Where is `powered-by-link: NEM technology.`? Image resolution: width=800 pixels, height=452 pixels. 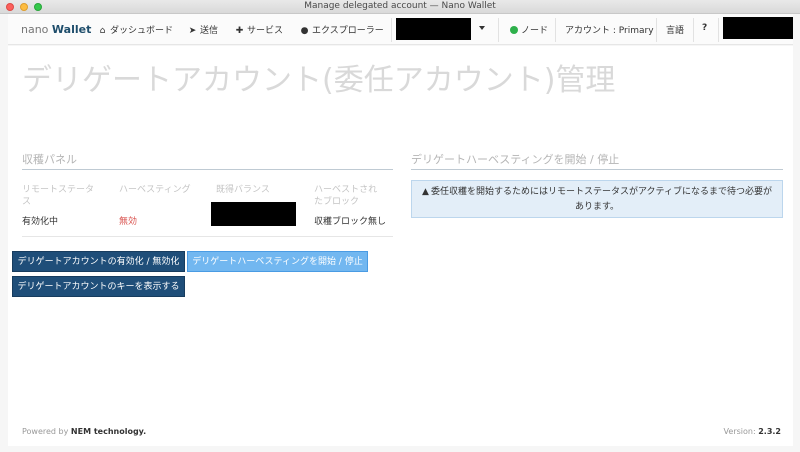 powered-by-link: NEM technology. is located at coordinates (108, 431).